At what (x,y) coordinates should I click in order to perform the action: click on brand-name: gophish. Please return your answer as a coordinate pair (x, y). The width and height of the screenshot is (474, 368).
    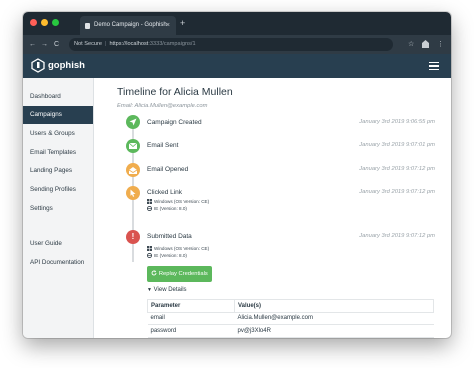
    Looking at the image, I should click on (66, 65).